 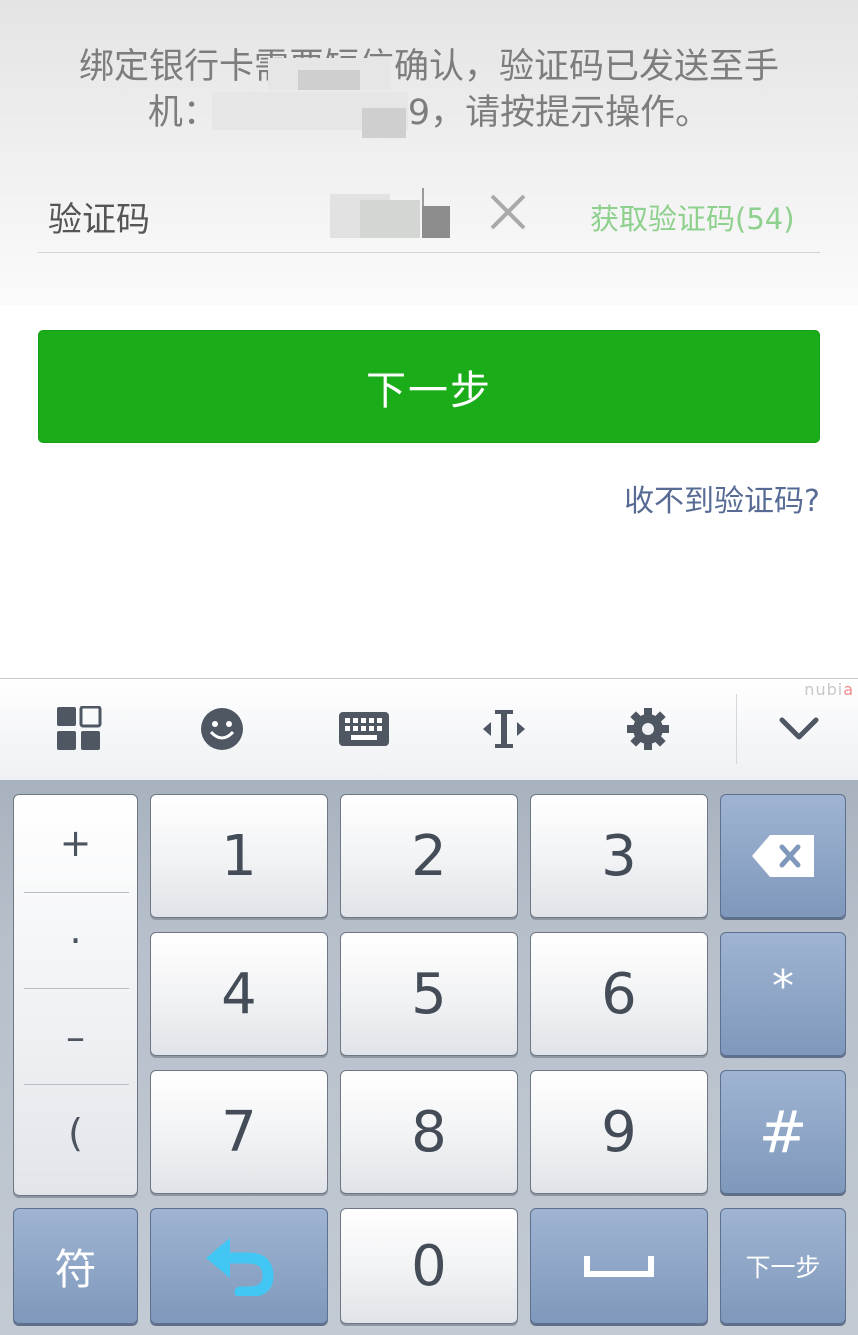 I want to click on code-label: 验证码, so click(x=99, y=220).